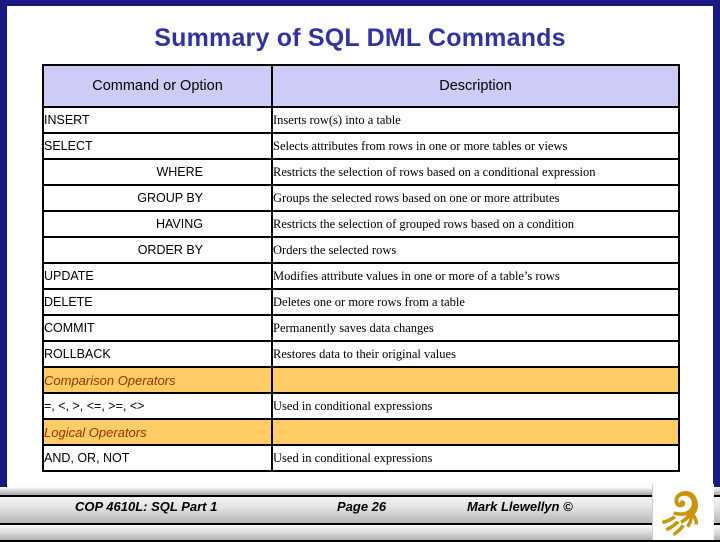  I want to click on cell-command: HAVING, so click(157, 224).